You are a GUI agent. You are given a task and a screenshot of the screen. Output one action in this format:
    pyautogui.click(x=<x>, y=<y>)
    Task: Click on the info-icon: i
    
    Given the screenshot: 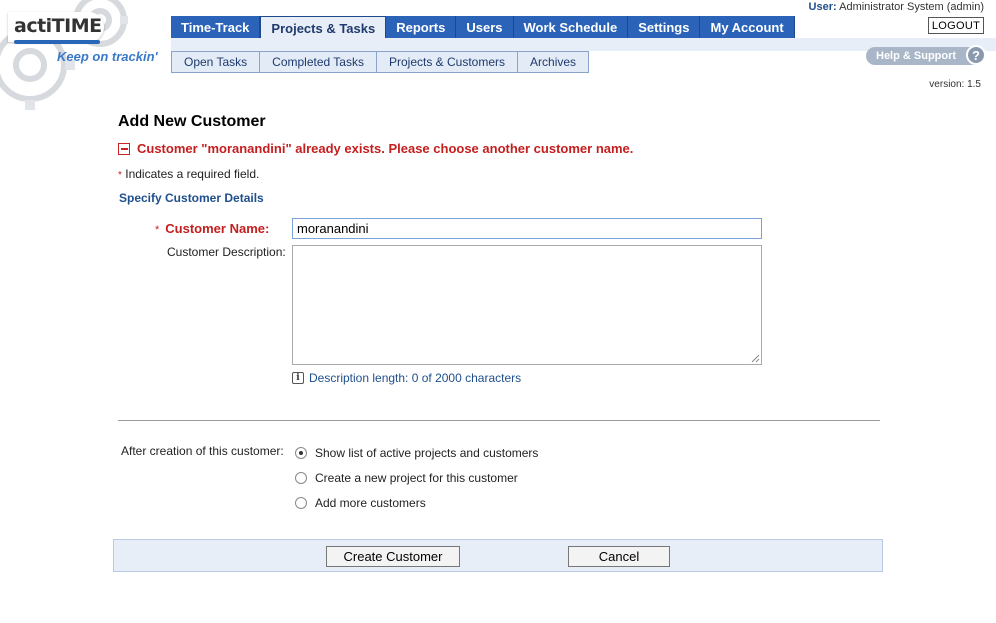 What is the action you would take?
    pyautogui.click(x=298, y=378)
    